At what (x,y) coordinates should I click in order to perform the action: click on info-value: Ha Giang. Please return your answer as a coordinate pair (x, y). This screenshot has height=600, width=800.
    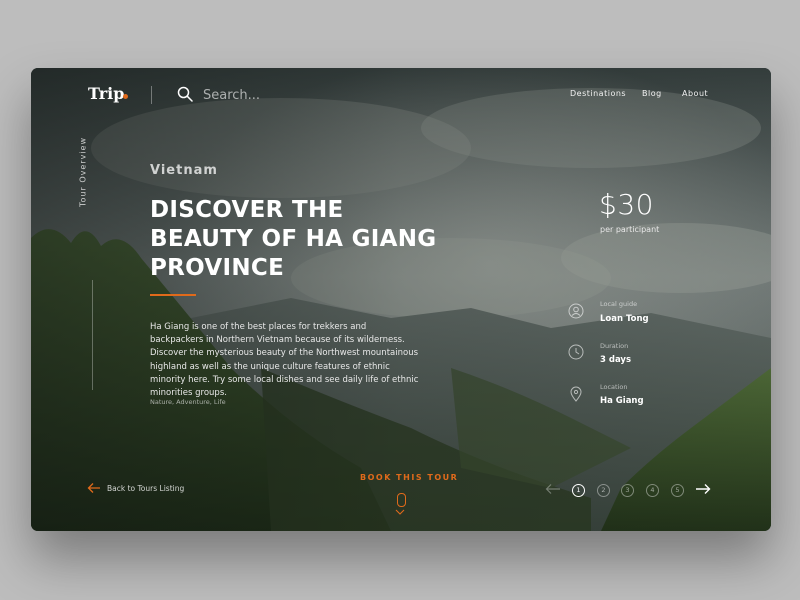
    Looking at the image, I should click on (622, 401).